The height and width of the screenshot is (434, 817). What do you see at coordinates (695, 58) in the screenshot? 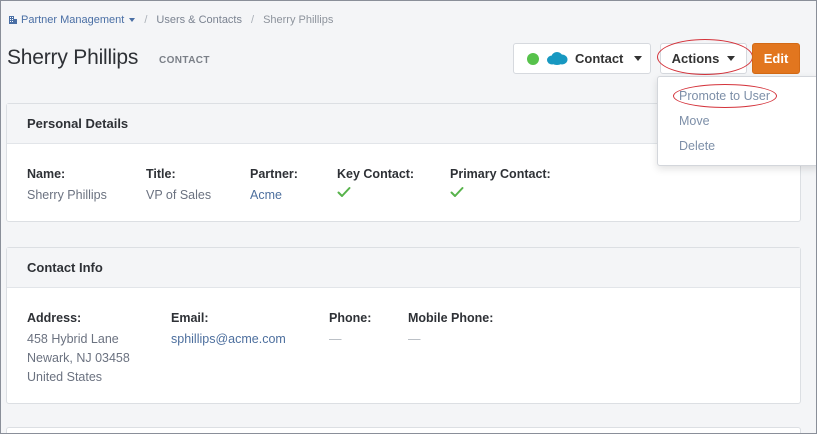
I see `actions-button-label: Actions` at bounding box center [695, 58].